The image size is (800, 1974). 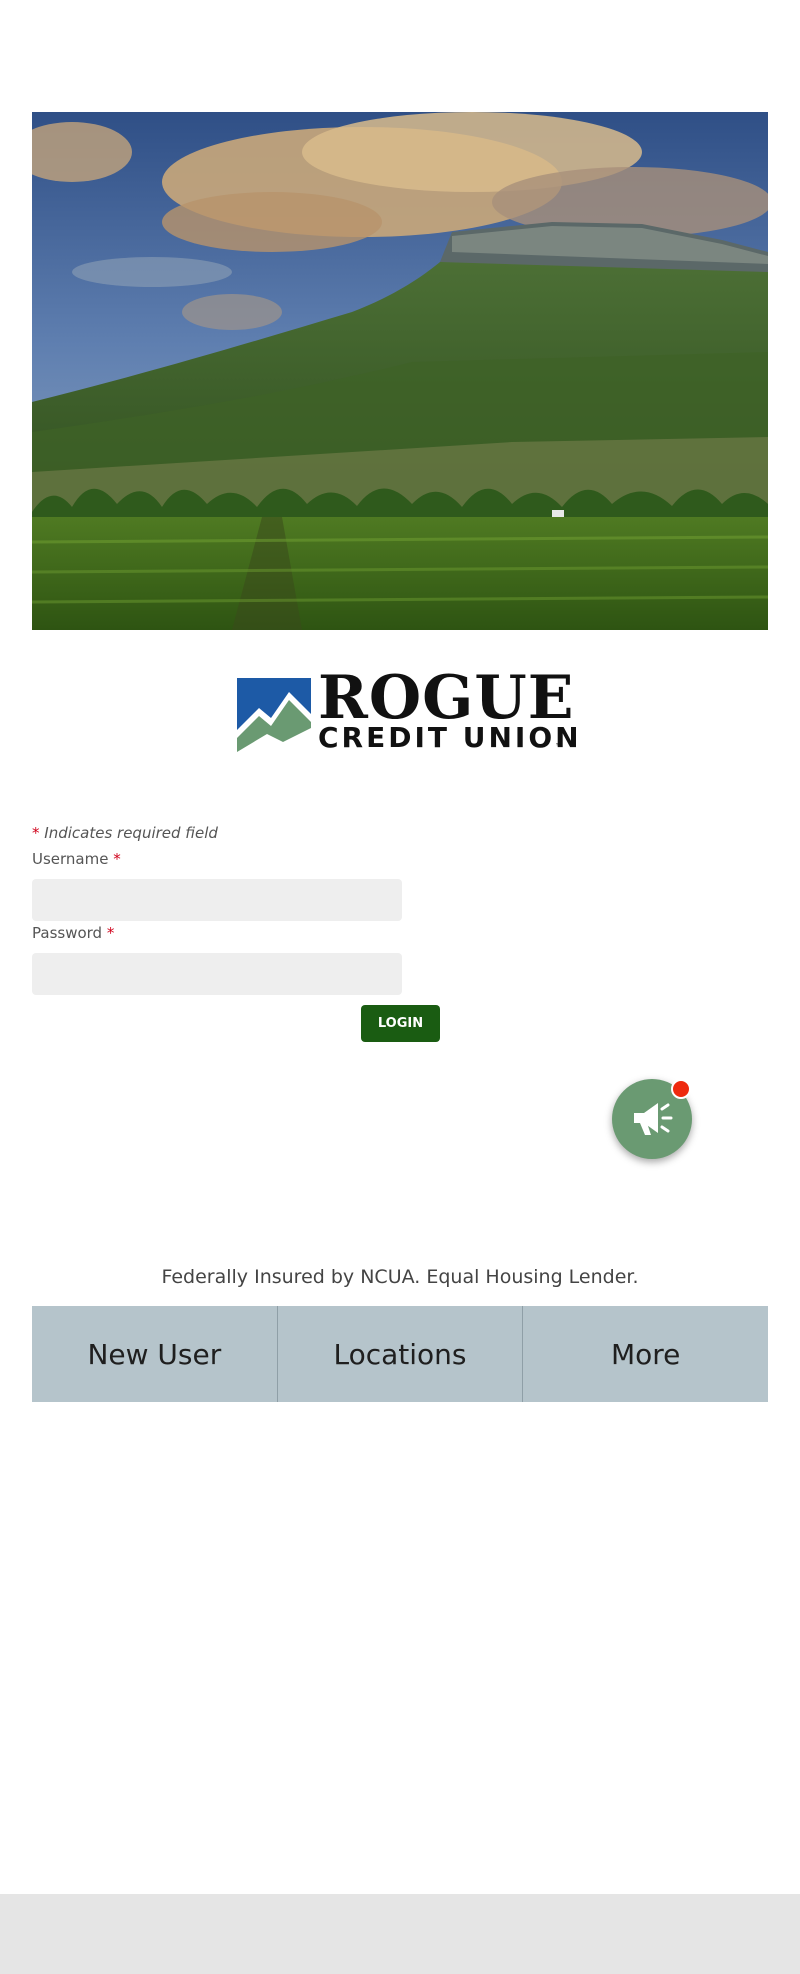 What do you see at coordinates (559, 746) in the screenshot?
I see `logo-trademark: ™` at bounding box center [559, 746].